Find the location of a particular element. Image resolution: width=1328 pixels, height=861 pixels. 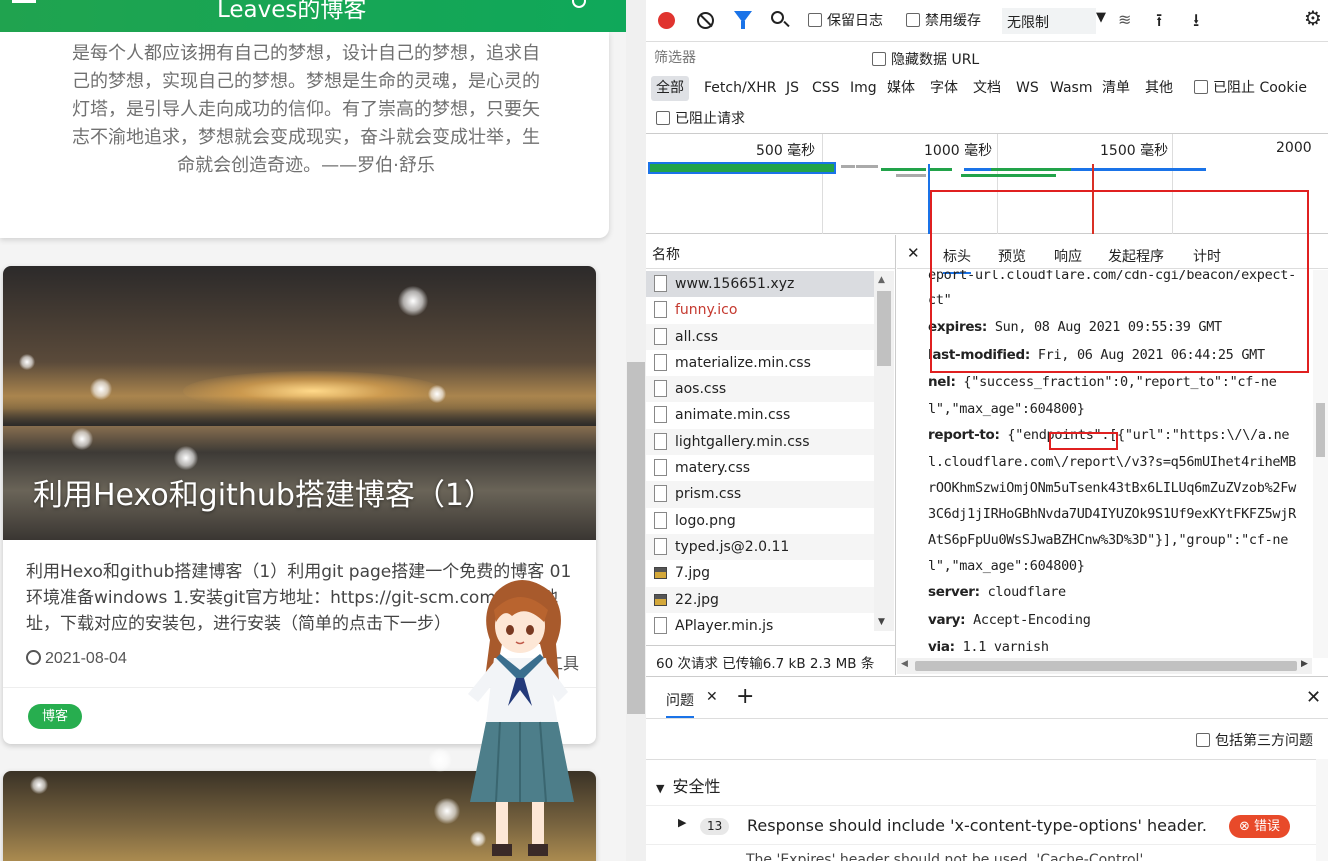

request-row: materialize.min.css is located at coordinates (760, 363).